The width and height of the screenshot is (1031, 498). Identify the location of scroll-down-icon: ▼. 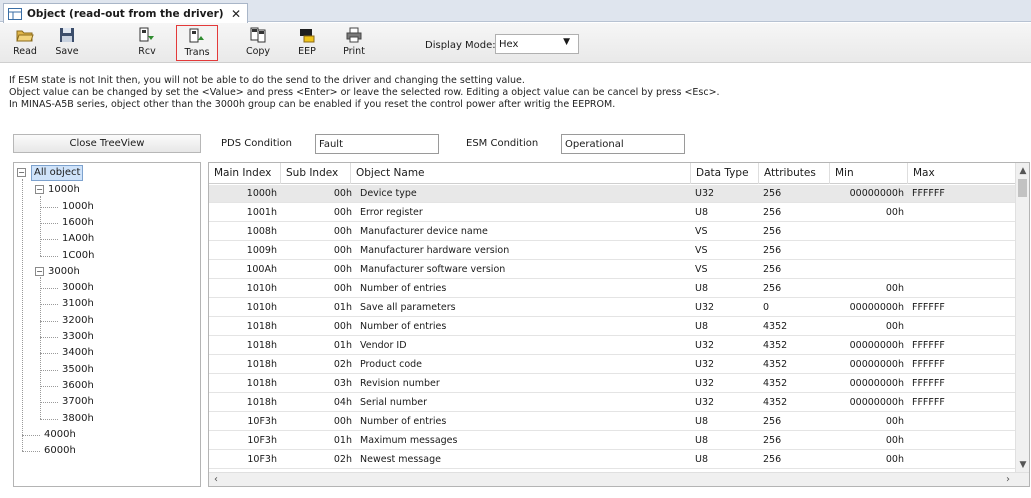
(1022, 465).